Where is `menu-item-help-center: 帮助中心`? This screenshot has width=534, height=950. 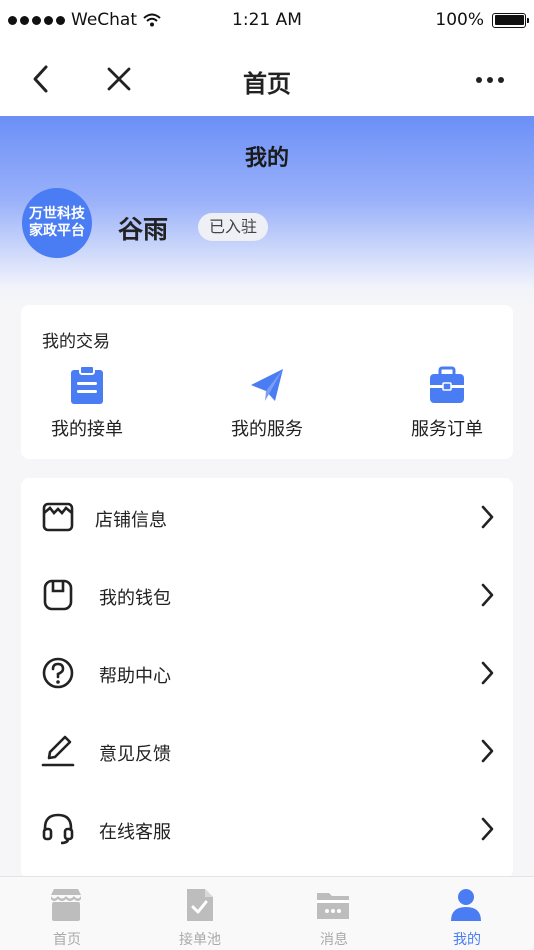 menu-item-help-center: 帮助中心 is located at coordinates (267, 673).